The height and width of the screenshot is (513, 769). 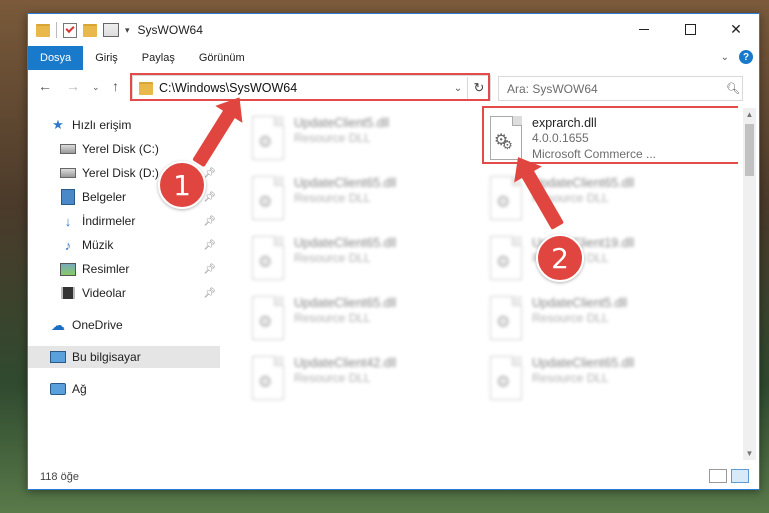 What do you see at coordinates (158, 58) in the screenshot?
I see `tab-share: Paylaş` at bounding box center [158, 58].